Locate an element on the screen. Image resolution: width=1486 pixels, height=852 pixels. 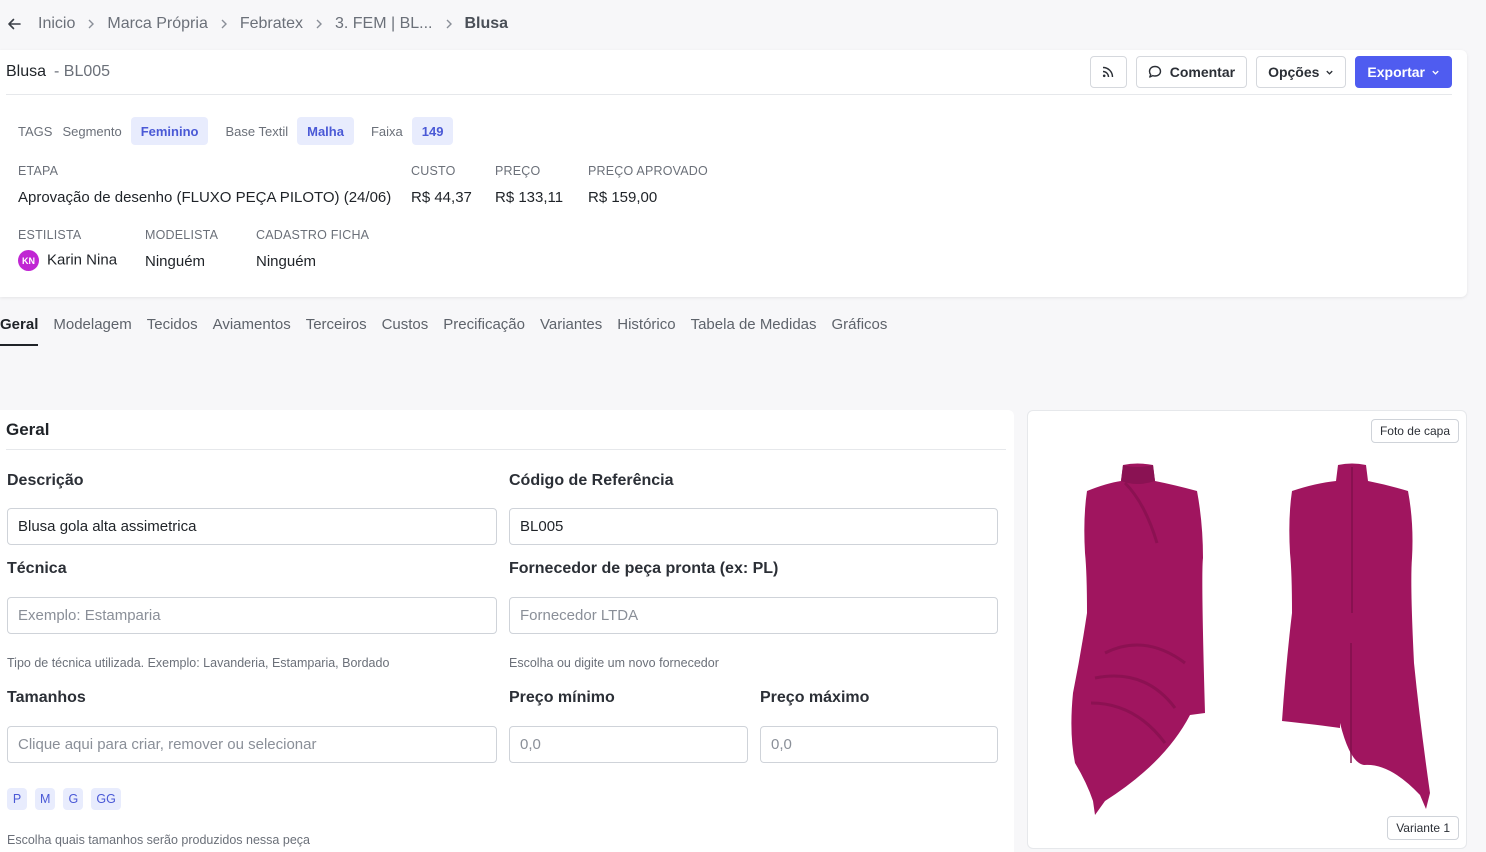
tags-label: TAGS is located at coordinates (35, 131).